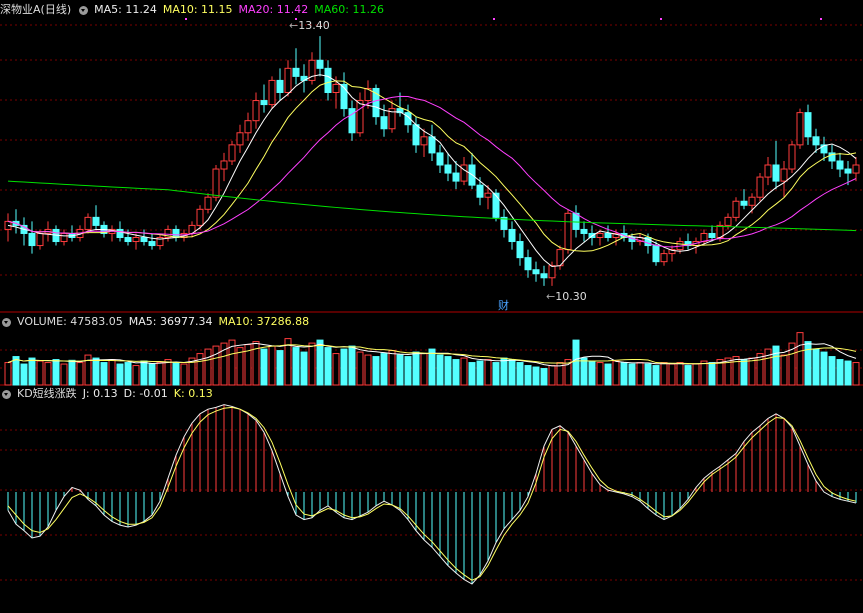  I want to click on volume-ma10: MA10: 37286.88, so click(264, 321).